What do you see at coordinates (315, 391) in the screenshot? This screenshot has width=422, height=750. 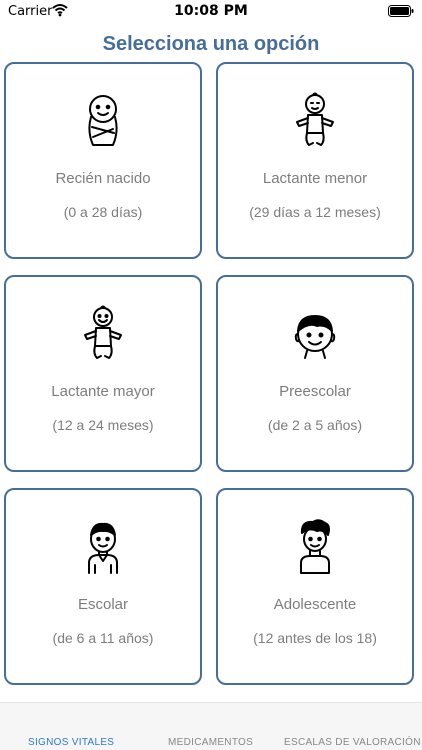 I see `option-label: Preescolar` at bounding box center [315, 391].